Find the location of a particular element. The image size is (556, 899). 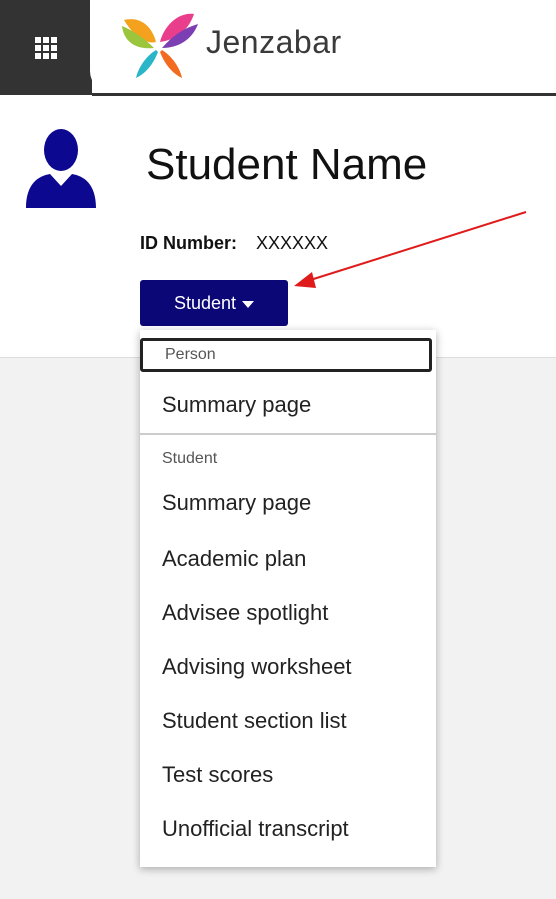

apps-grid-icon is located at coordinates (46, 47).